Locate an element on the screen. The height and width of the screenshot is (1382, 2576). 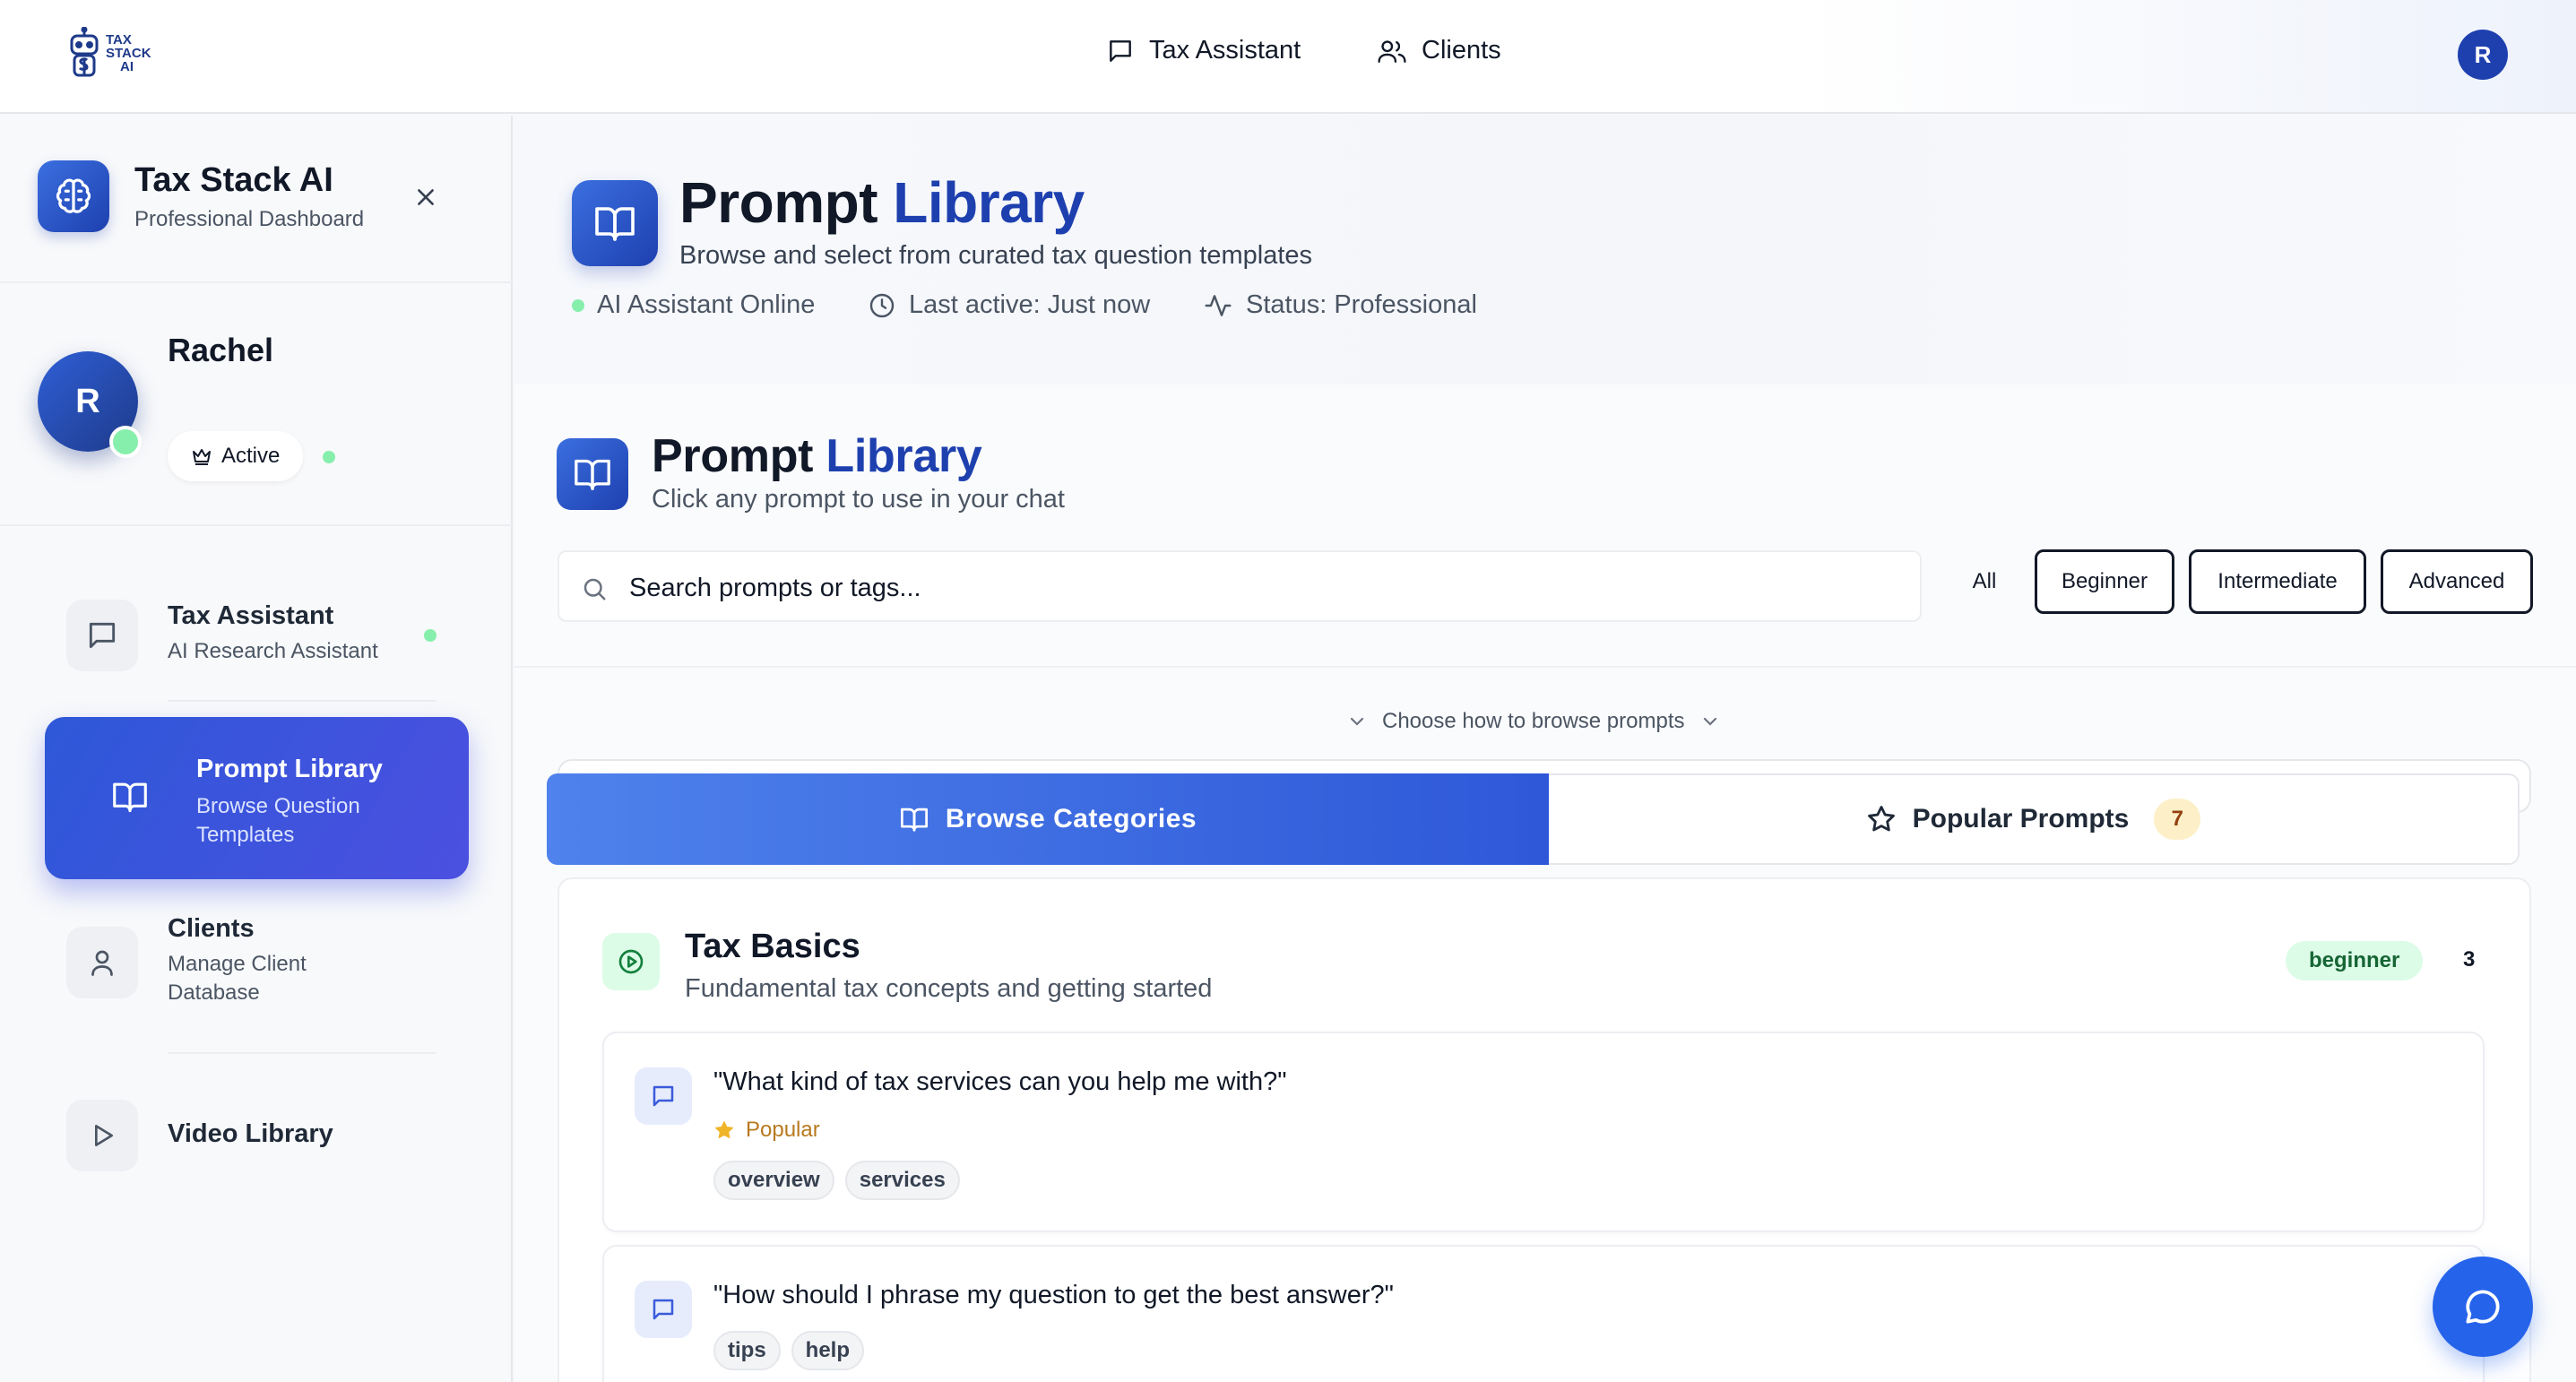
sidebar-item-label: Prompt Library is located at coordinates (289, 769).